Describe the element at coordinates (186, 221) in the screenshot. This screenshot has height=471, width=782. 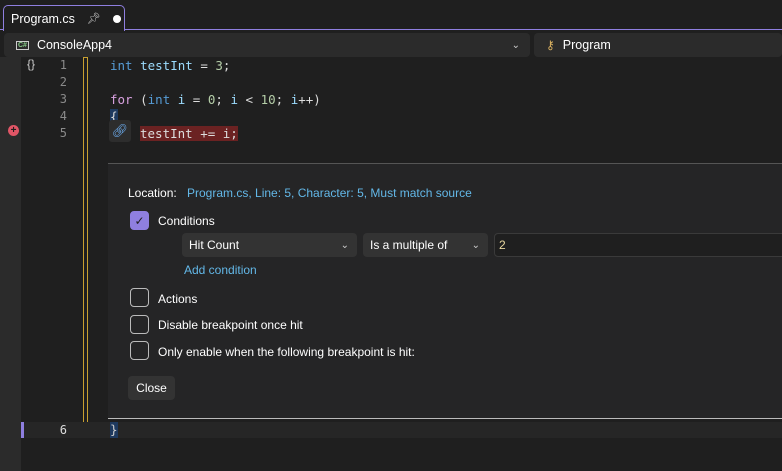
I see `conditions-label: Conditions` at that location.